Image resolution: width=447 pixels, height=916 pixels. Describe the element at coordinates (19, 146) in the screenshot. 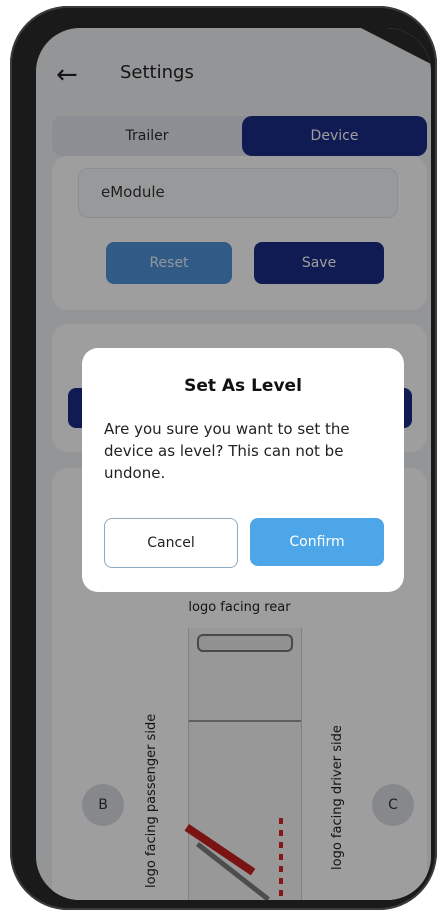

I see `phone-side-button` at that location.